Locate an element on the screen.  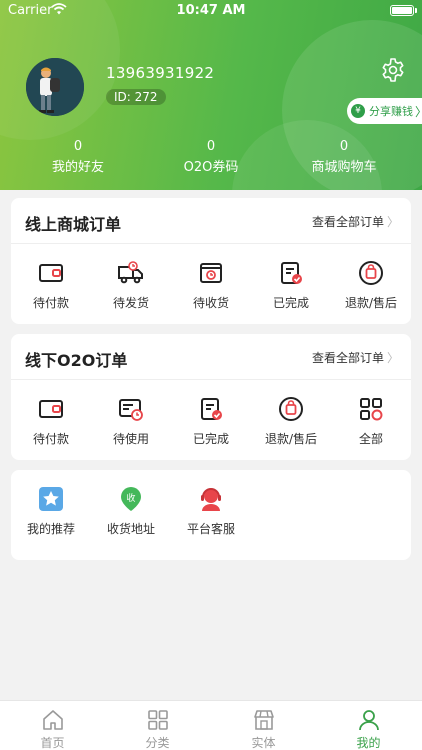
grid-icon is located at coordinates (371, 409).